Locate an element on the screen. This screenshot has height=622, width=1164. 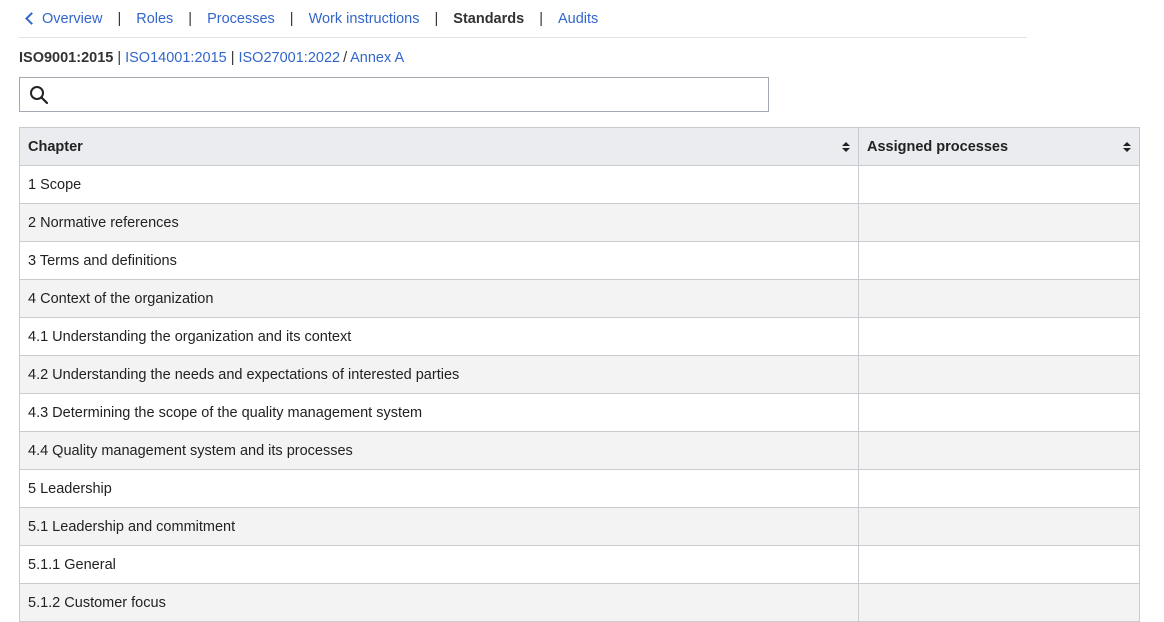
column-header-assigned-processes: Assigned processes is located at coordinates (999, 146).